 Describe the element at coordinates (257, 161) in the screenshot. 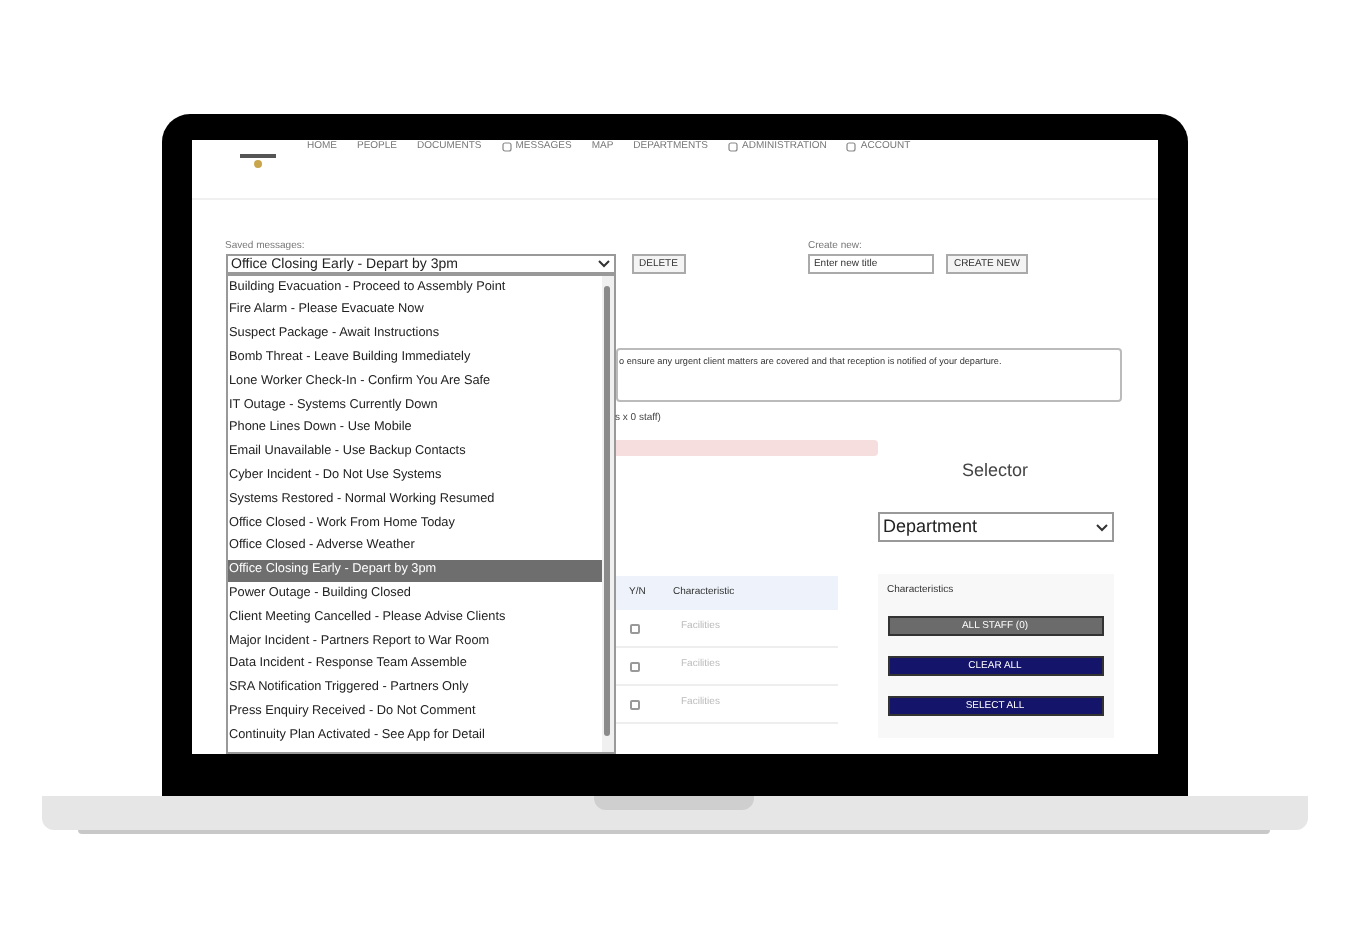

I see `logo-icon` at that location.